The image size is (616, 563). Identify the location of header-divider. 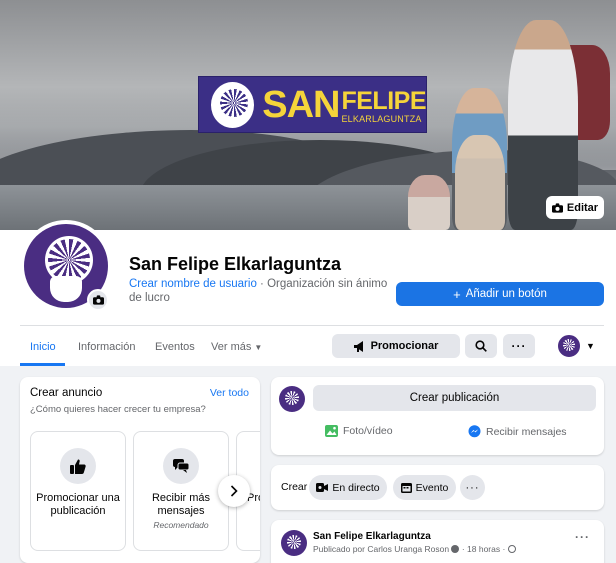
(312, 325).